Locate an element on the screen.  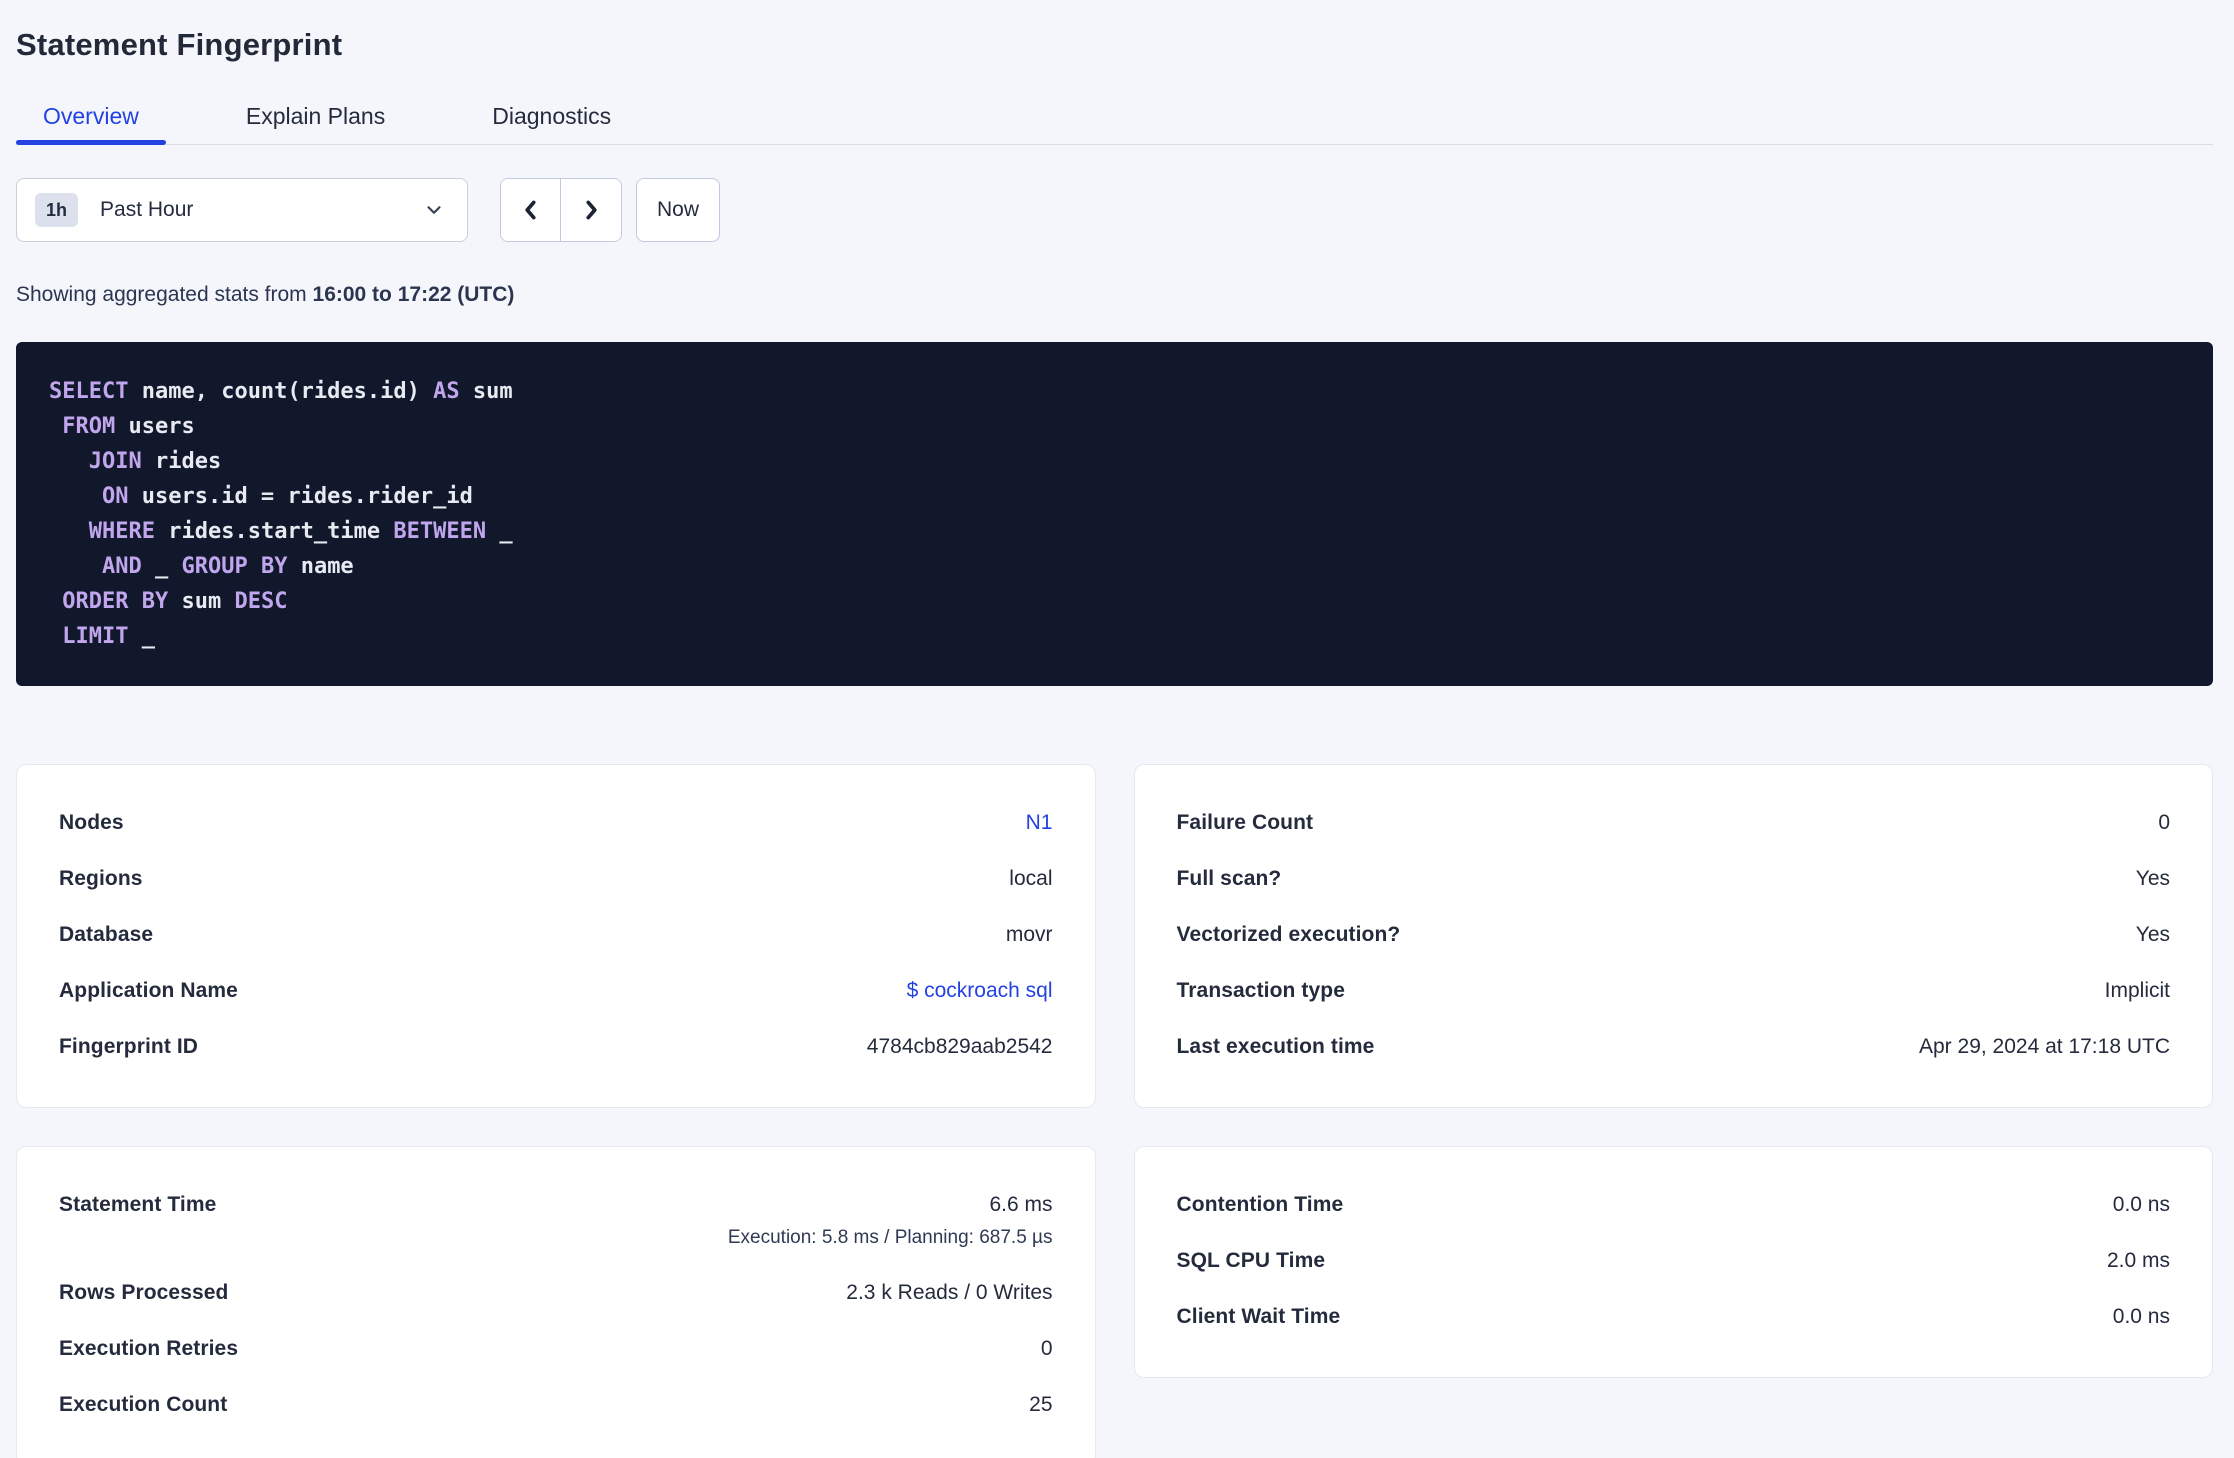
stat-label: Full scan? is located at coordinates (1229, 878).